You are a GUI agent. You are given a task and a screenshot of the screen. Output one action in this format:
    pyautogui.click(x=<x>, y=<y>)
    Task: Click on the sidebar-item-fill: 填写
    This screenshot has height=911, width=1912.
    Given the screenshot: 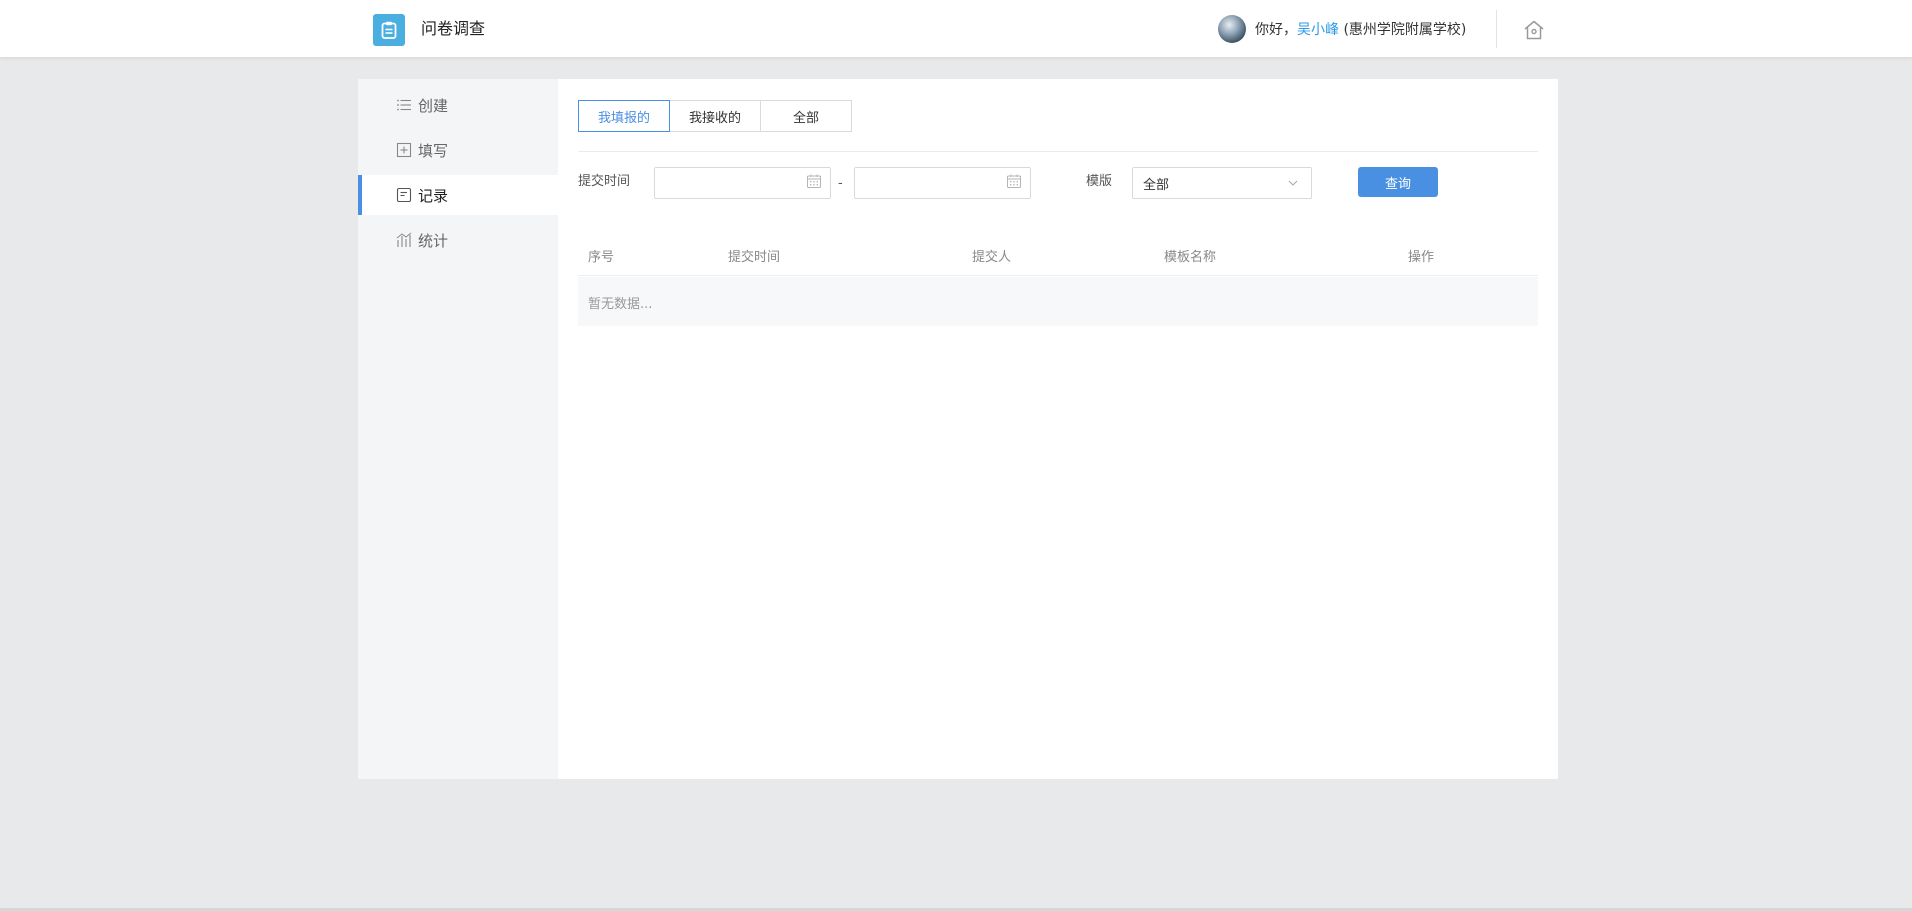 What is the action you would take?
    pyautogui.click(x=458, y=150)
    